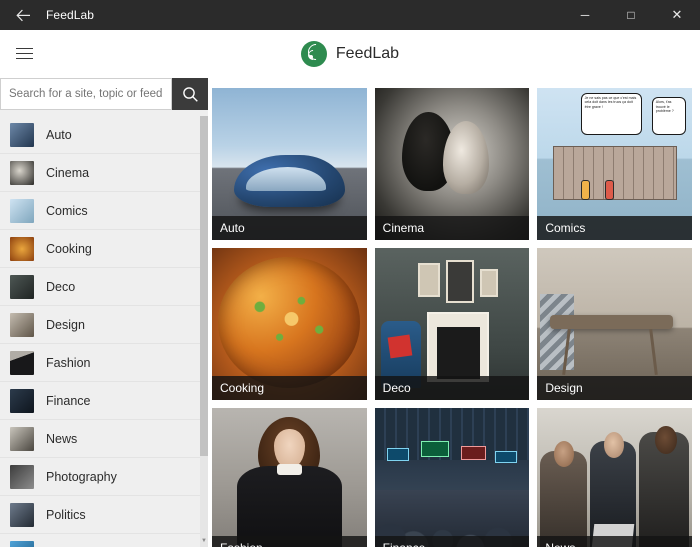  I want to click on tile-design: Design, so click(614, 324).